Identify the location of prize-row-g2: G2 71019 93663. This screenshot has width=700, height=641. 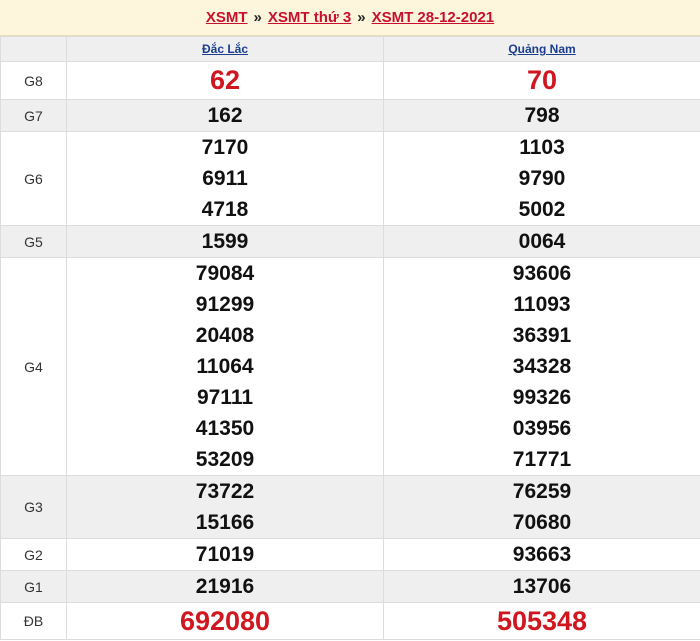
(350, 554).